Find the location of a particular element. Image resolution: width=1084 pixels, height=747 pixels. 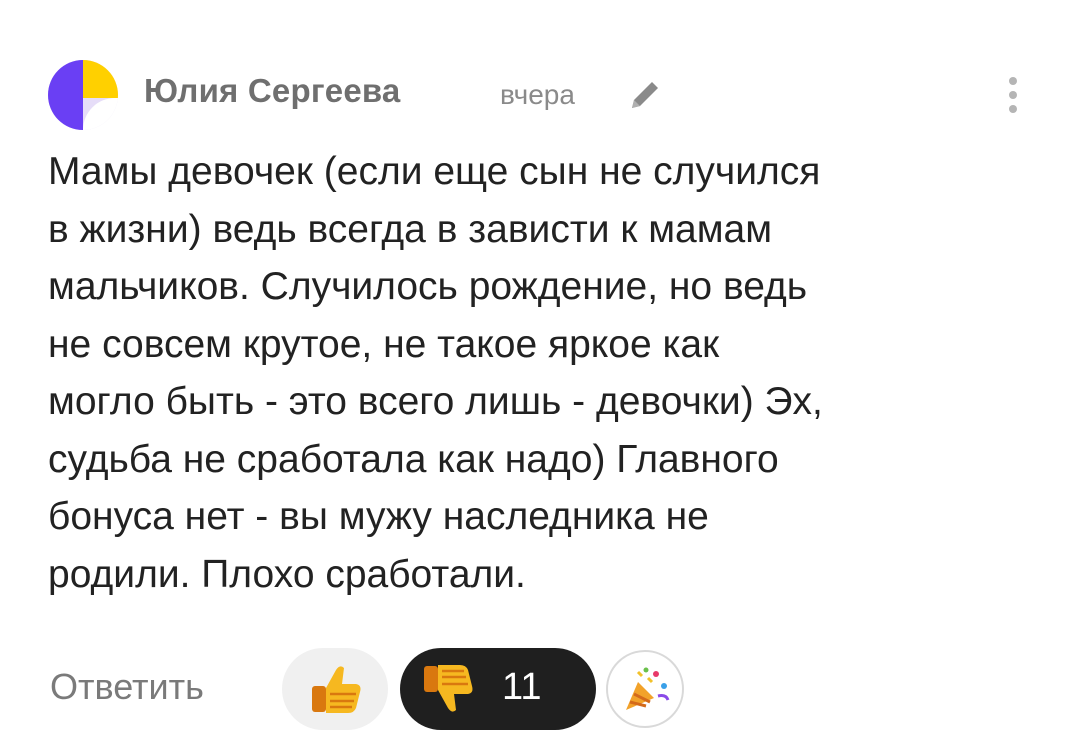

more-vertical-icon is located at coordinates (1013, 95).